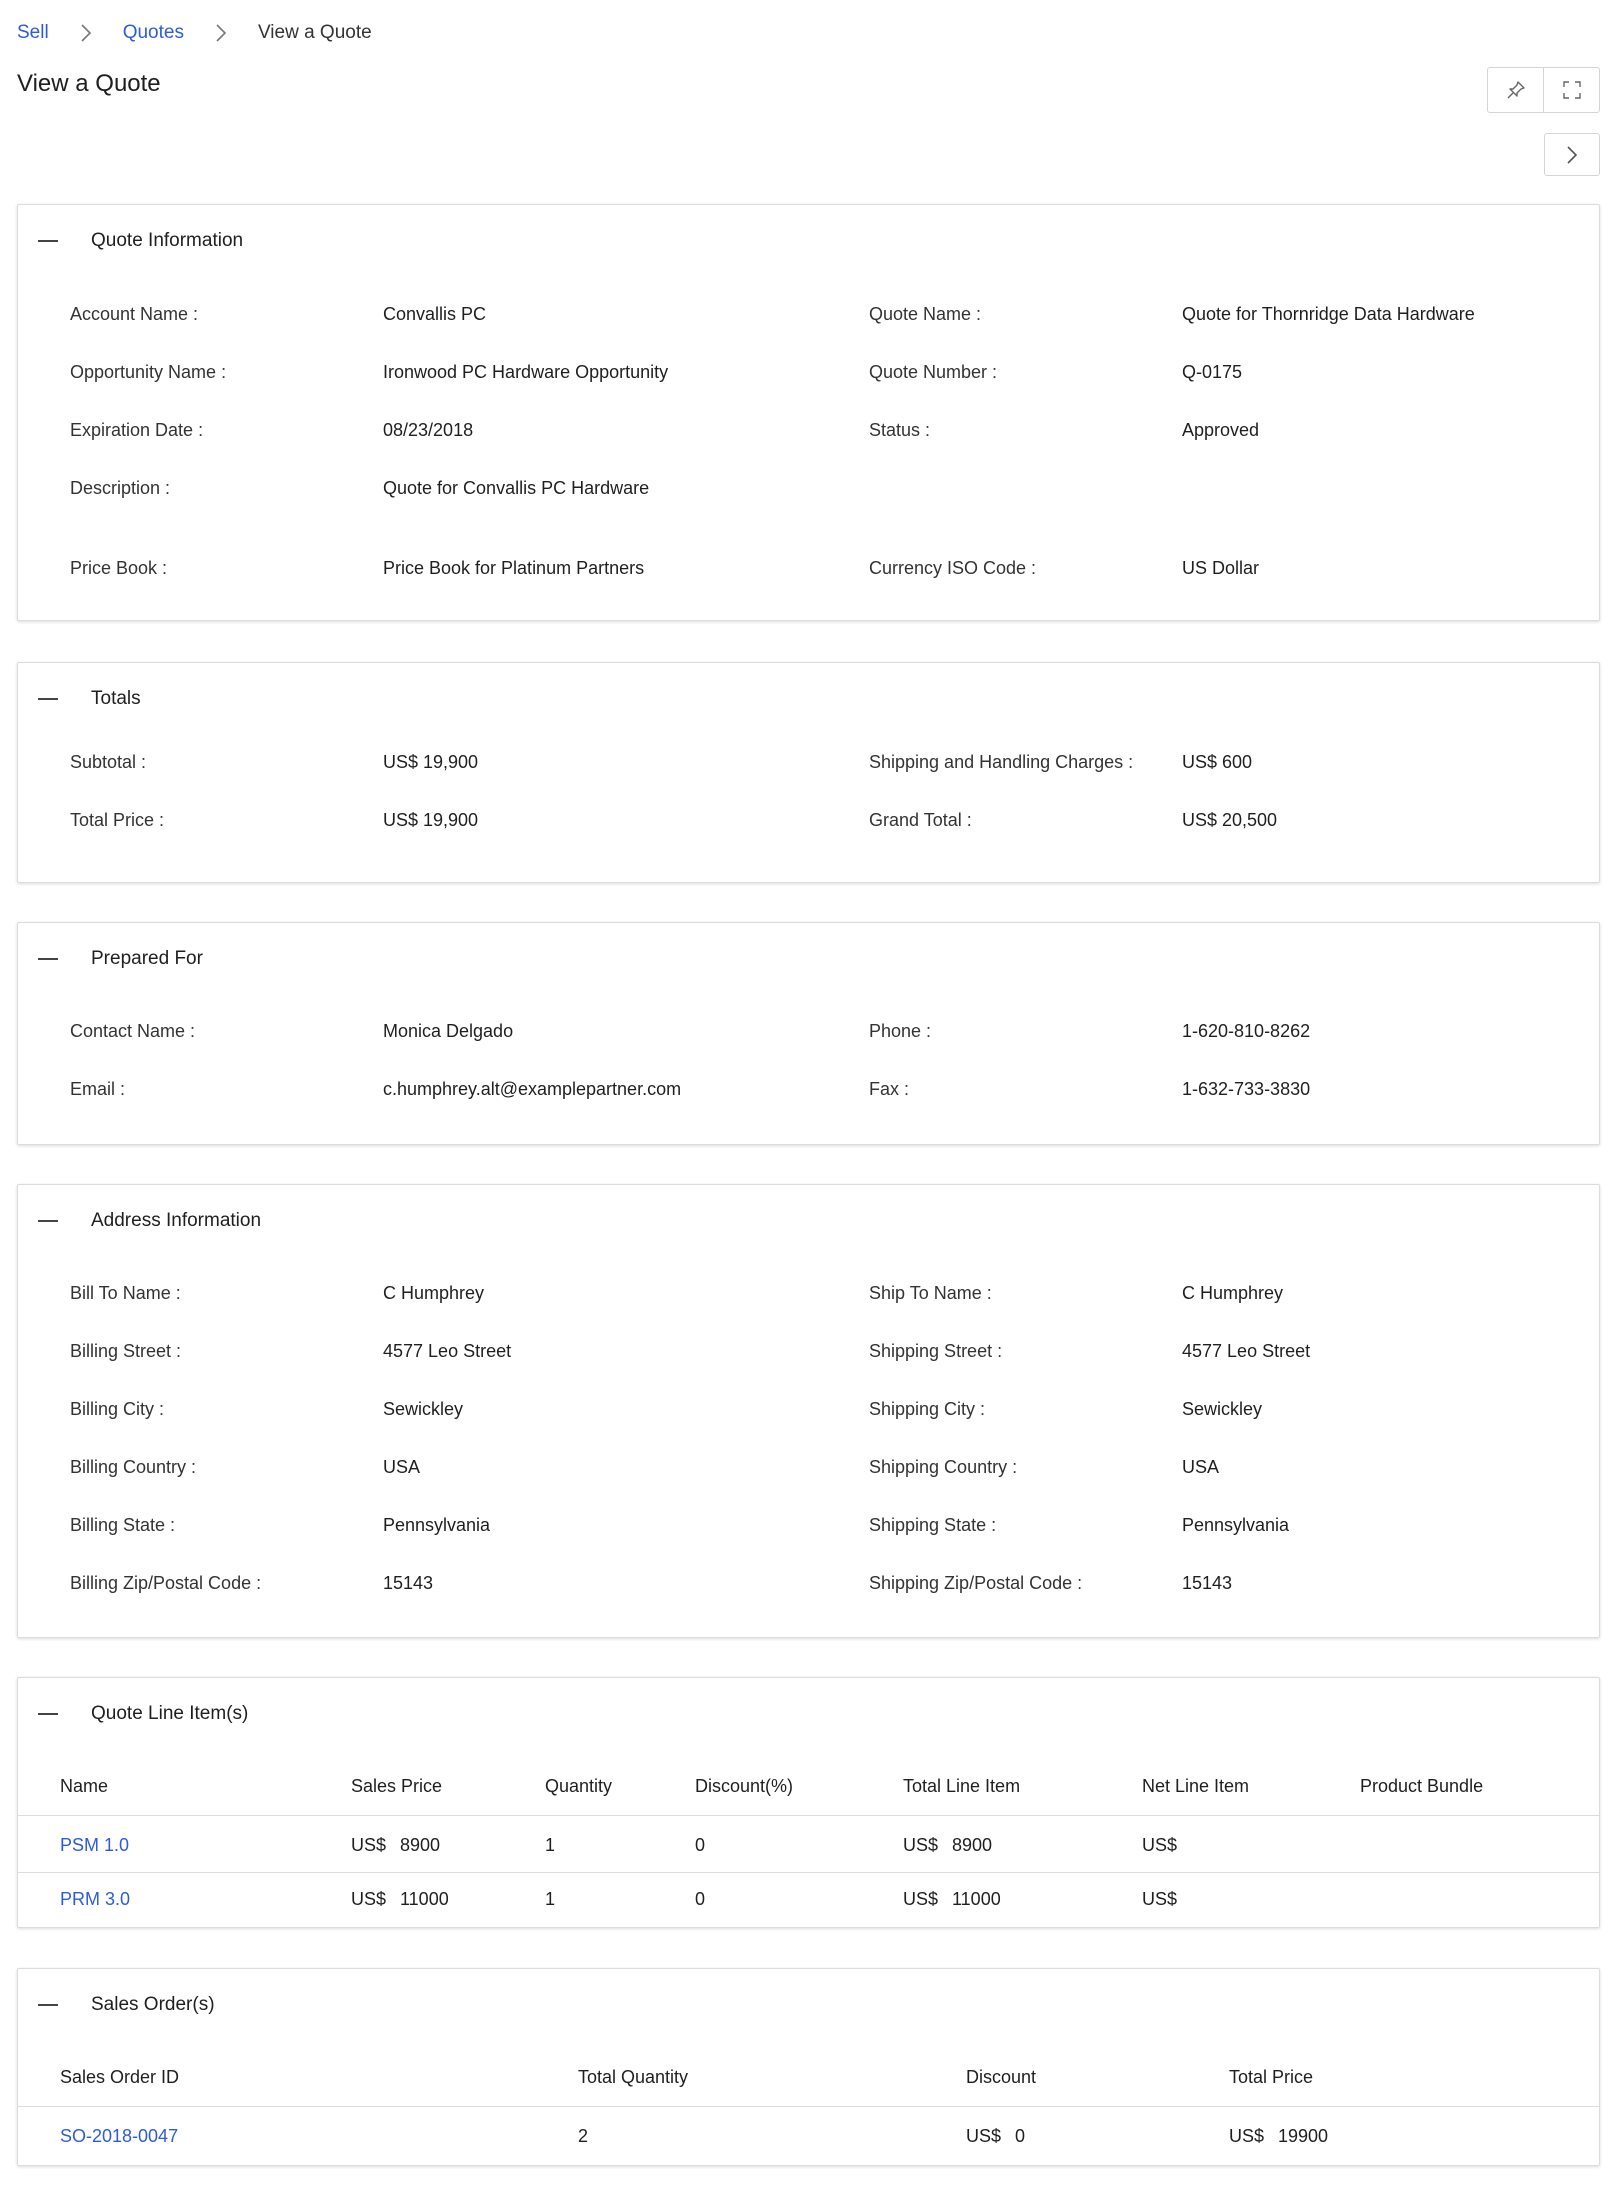 The height and width of the screenshot is (2192, 1617). Describe the element at coordinates (431, 762) in the screenshot. I see `subtotal-value: US$ 19,900` at that location.